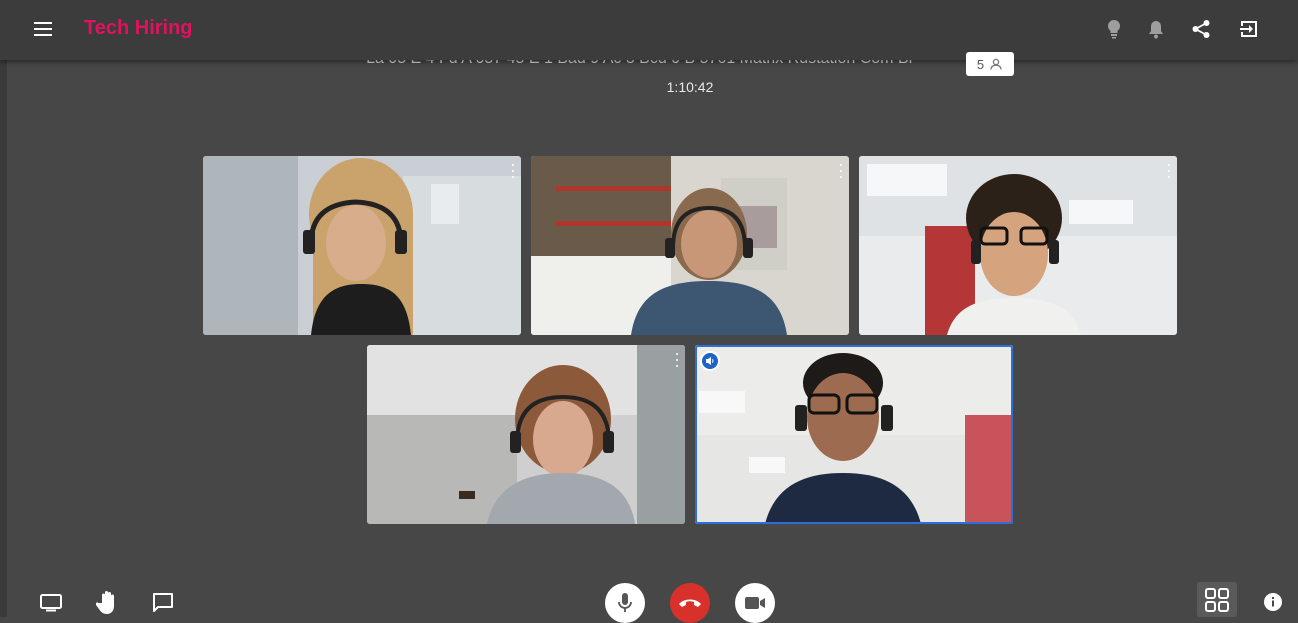 This screenshot has width=1298, height=623. What do you see at coordinates (710, 361) in the screenshot?
I see `speaking-icon` at bounding box center [710, 361].